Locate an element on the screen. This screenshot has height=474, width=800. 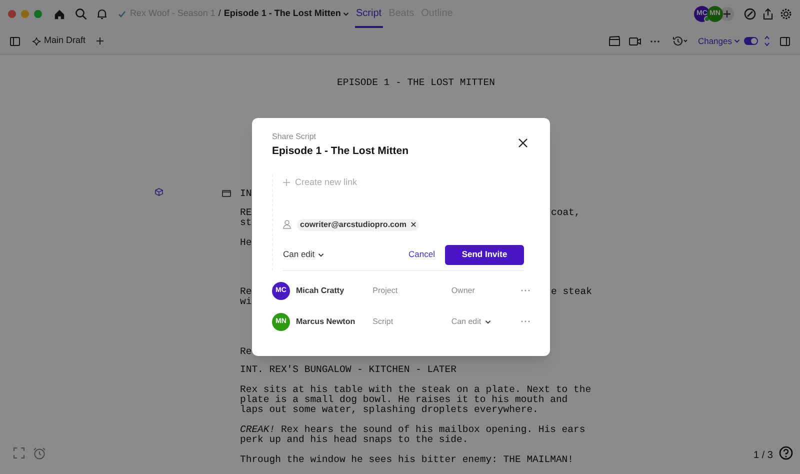
action-paragraph: Rex sits at his table with the steak on a plate. Next to the plate is a small dog bowl. He raises it to his mouth and laps out some water, splashing droplets everywhere. is located at coordinates (416, 400).